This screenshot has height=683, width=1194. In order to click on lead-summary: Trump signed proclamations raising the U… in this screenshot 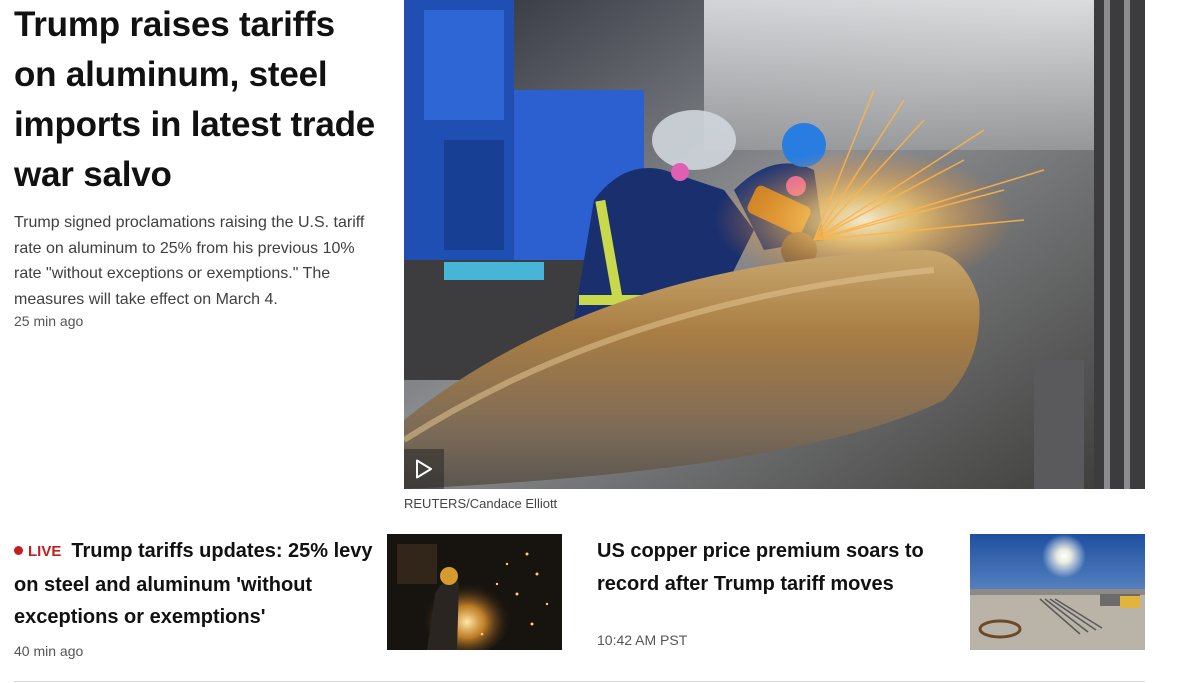, I will do `click(189, 261)`.